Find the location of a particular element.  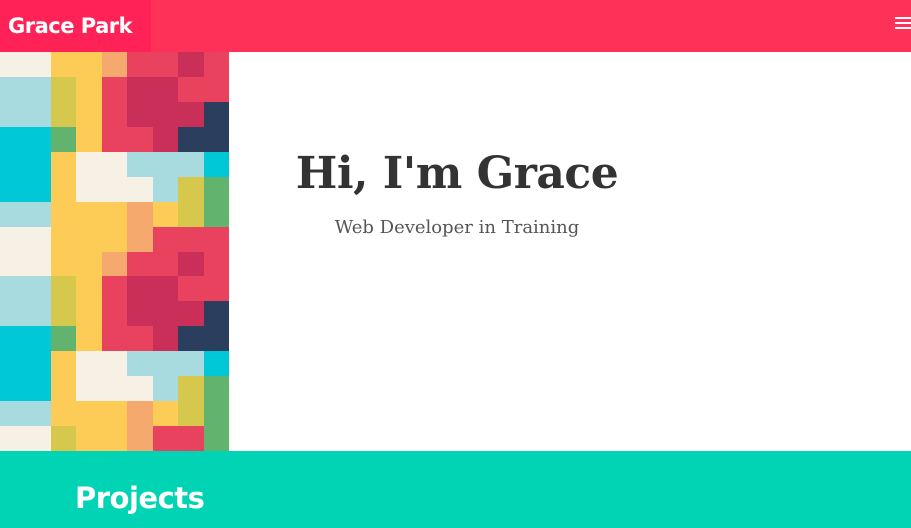

menu-line is located at coordinates (903, 23).